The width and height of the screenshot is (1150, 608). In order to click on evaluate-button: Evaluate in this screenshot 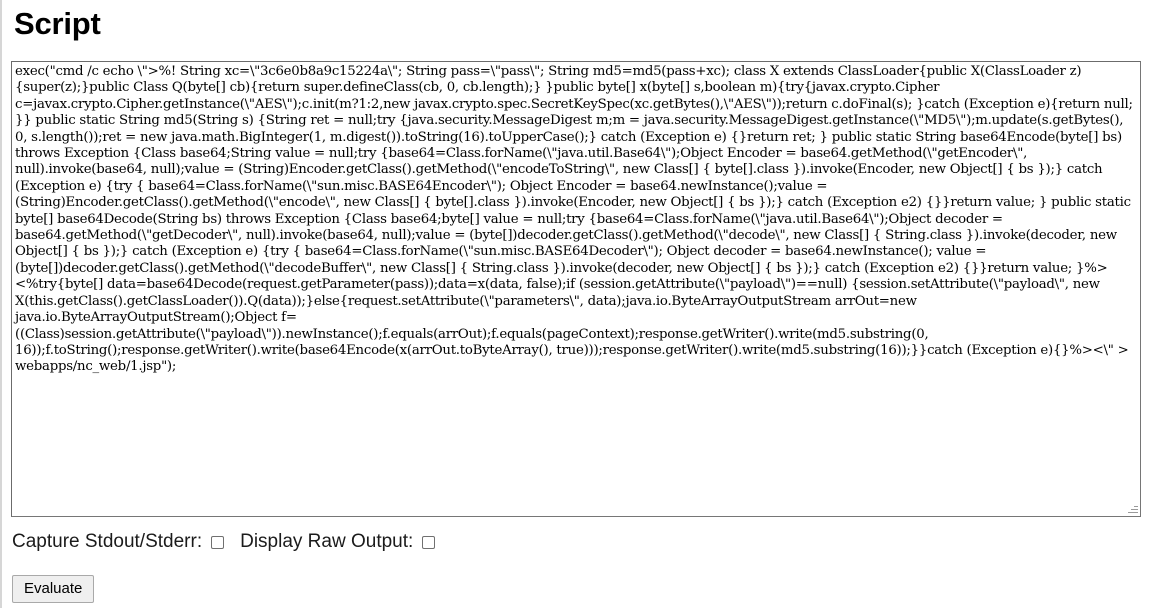, I will do `click(53, 589)`.